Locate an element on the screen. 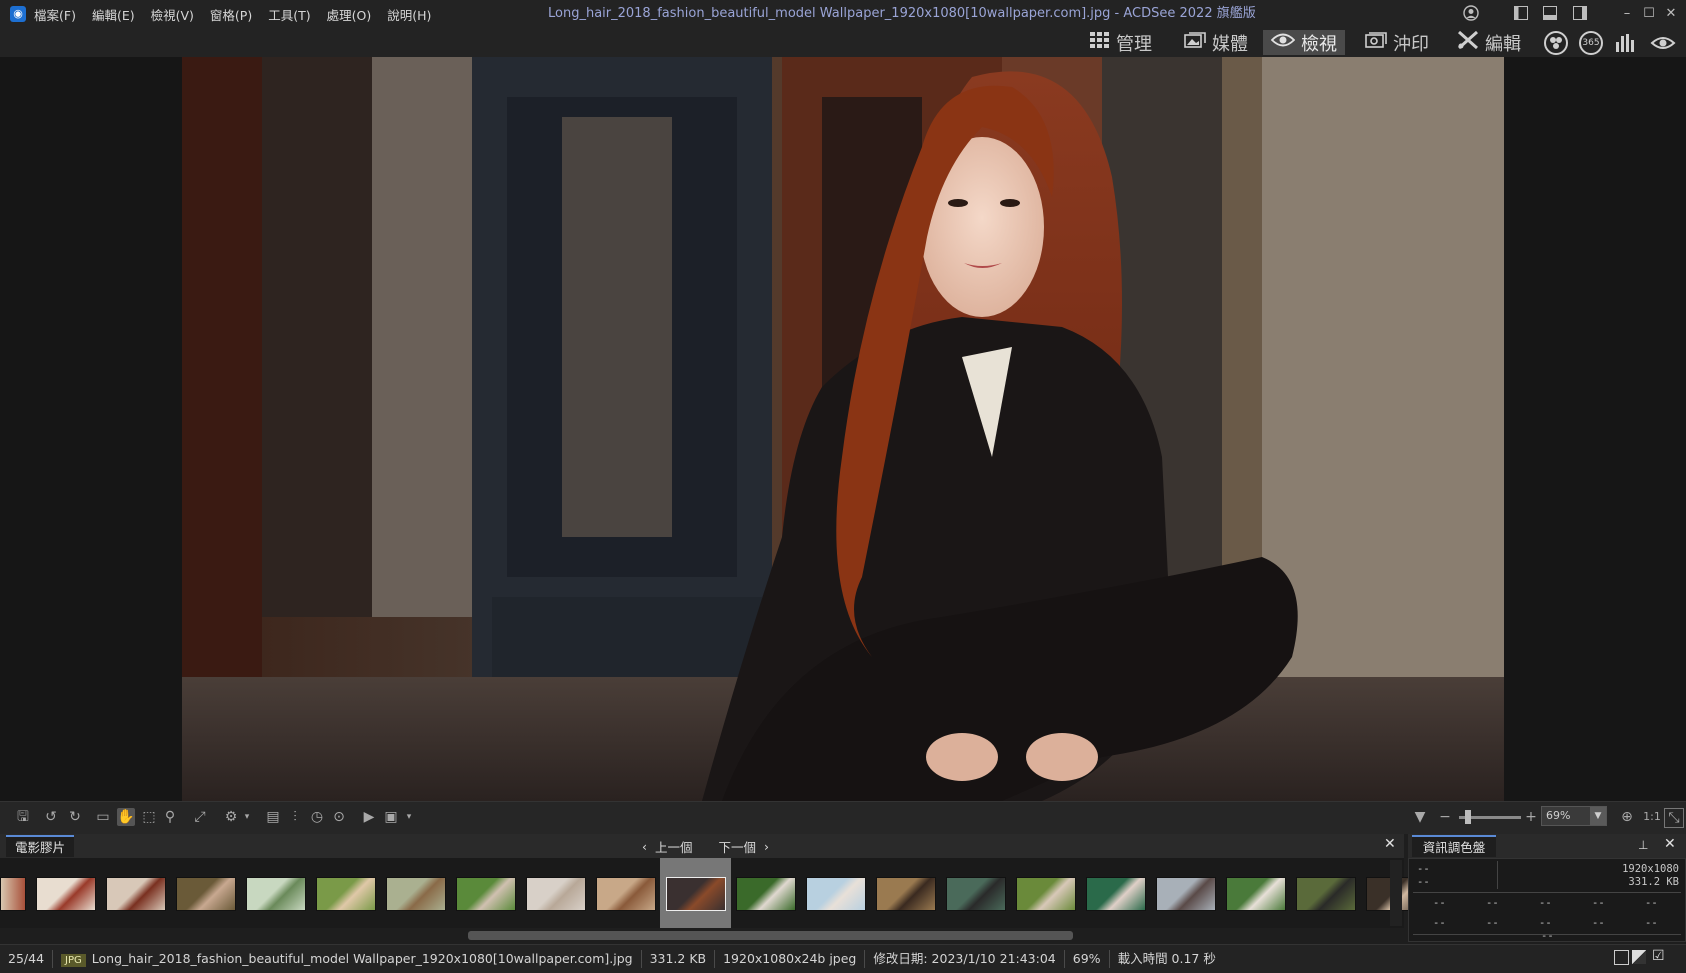 This screenshot has width=1686, height=973. mode-develop: 沖印 is located at coordinates (1397, 42).